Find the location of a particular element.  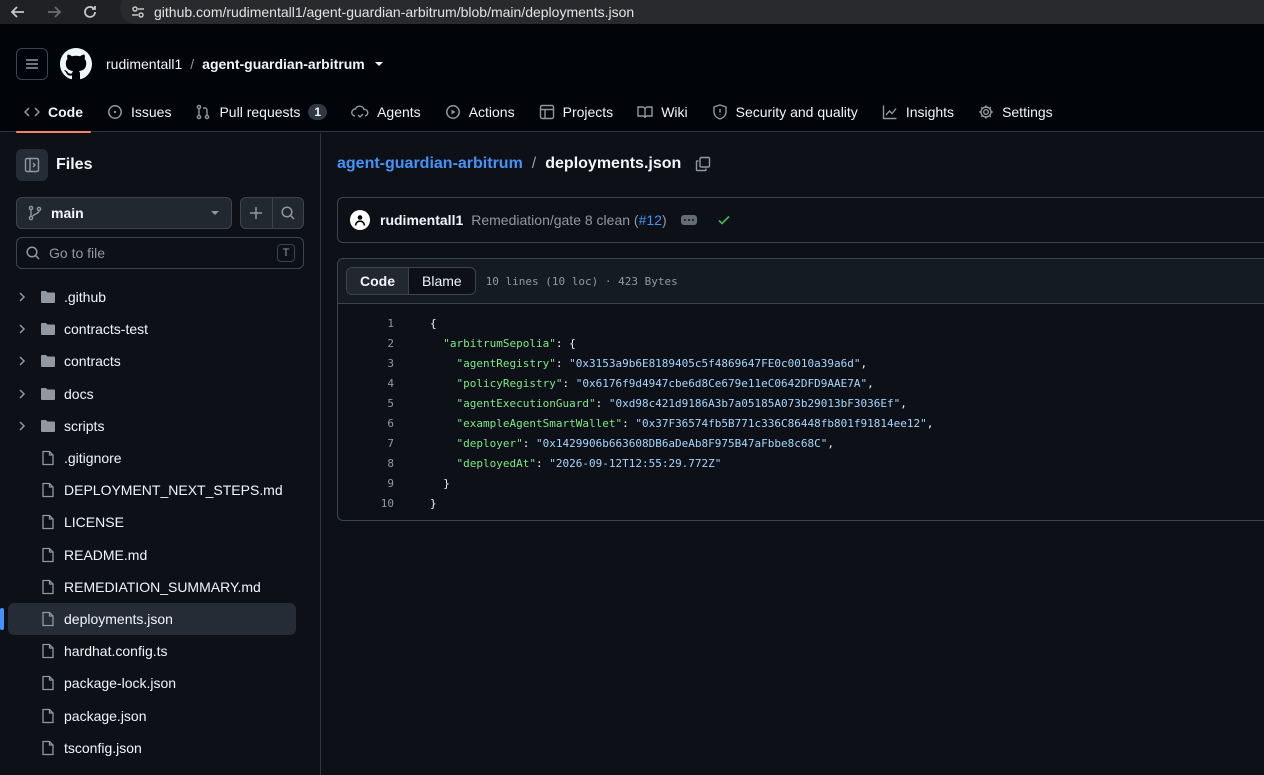

commit-message: Remediation/gate 8 clean (#12) is located at coordinates (568, 220).